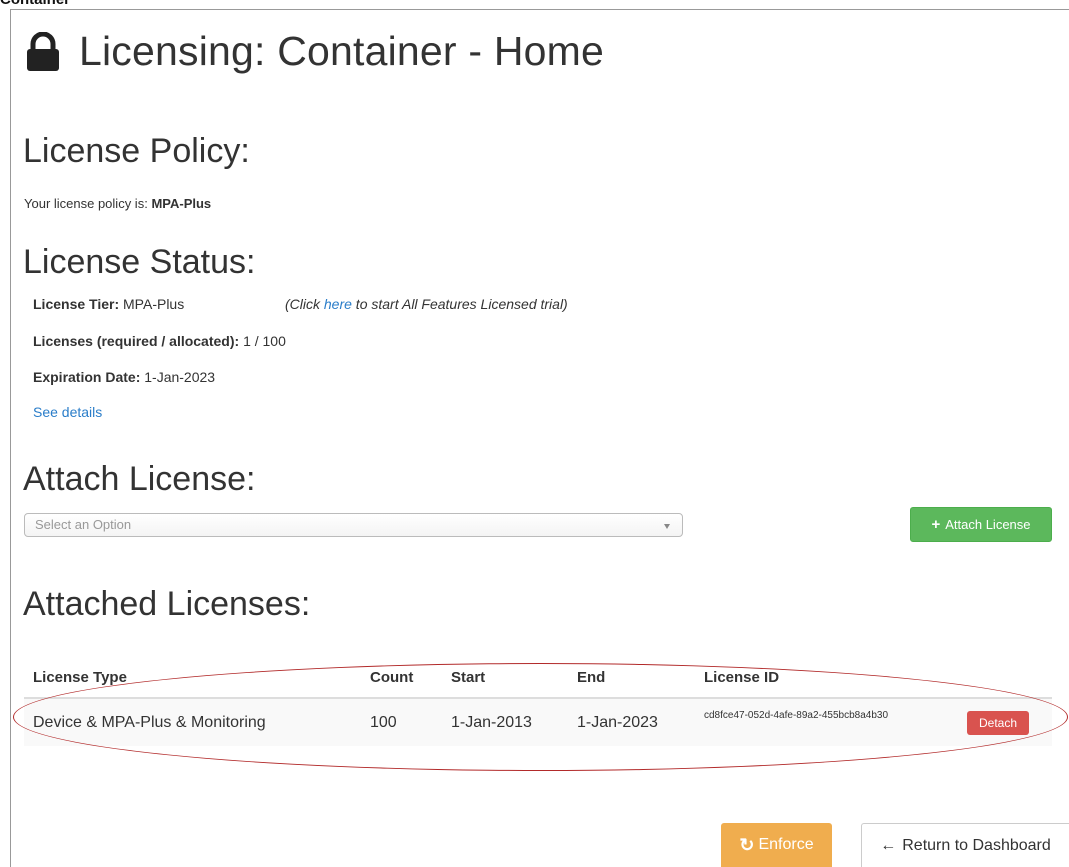 This screenshot has width=1069, height=867. Describe the element at coordinates (154, 304) in the screenshot. I see `license-tier-value: MPA-Plus` at that location.